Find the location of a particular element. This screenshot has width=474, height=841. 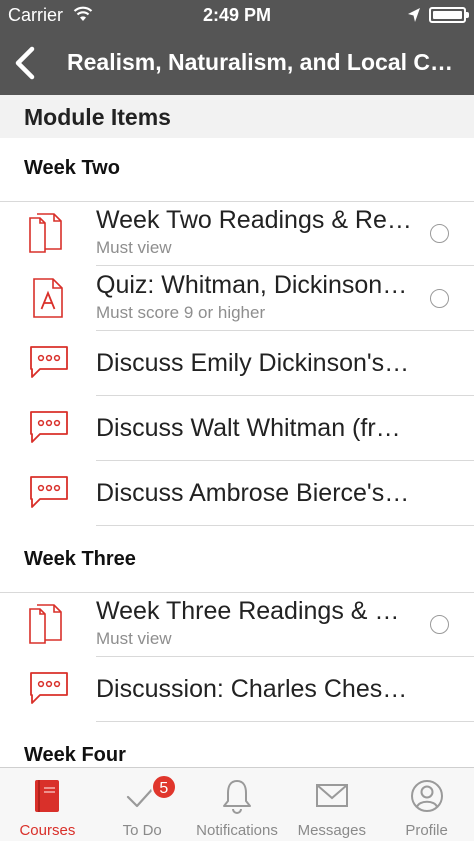

navigation-bar: Realism, Naturalism, and Local Color is located at coordinates (237, 63).